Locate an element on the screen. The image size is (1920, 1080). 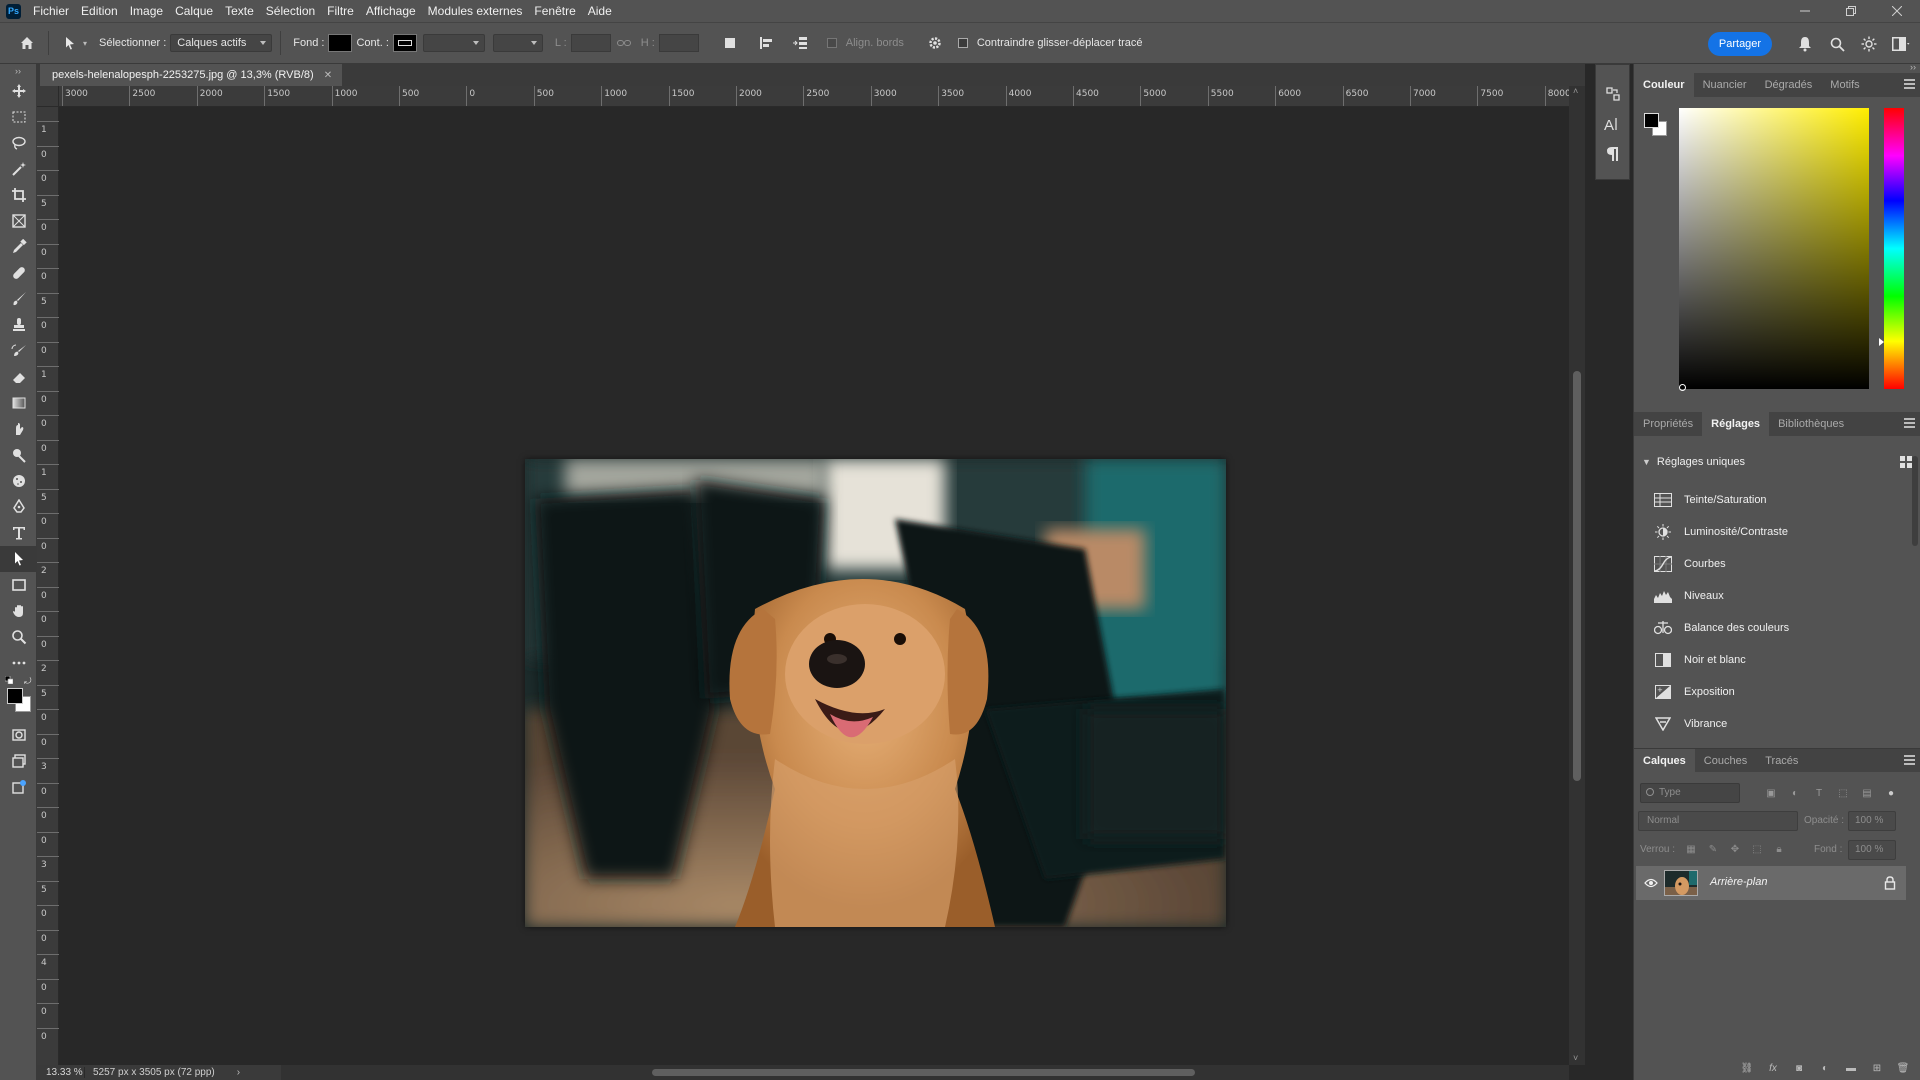
filter-adjustment-icon: ◐ is located at coordinates (1795, 793).